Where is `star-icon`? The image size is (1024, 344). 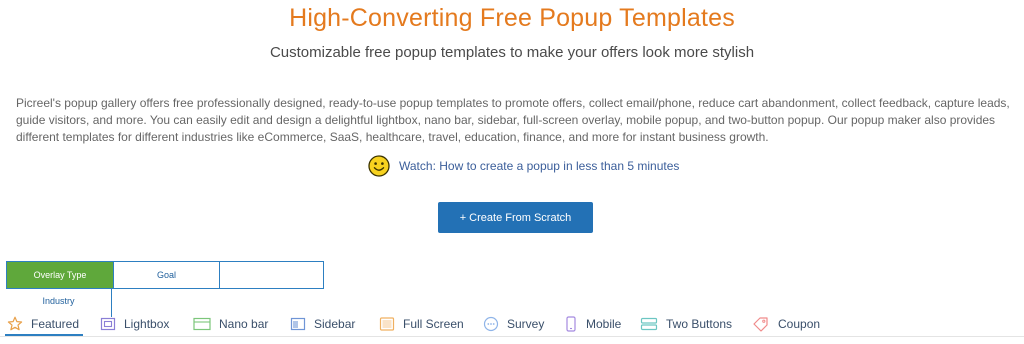
star-icon is located at coordinates (15, 323).